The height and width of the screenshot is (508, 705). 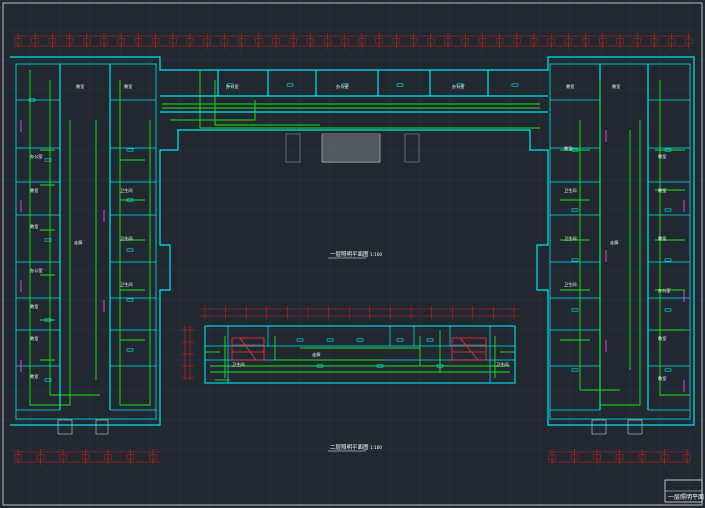 I want to click on upper-plan-scale: 1:100, so click(x=376, y=254).